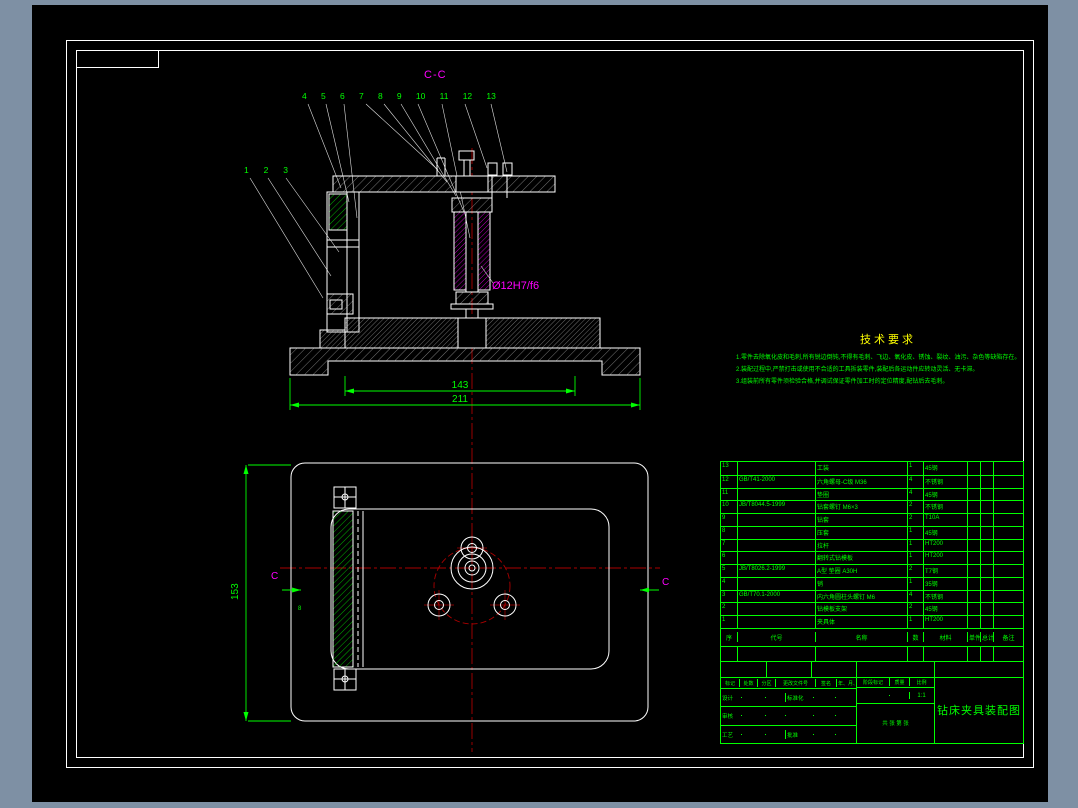 This screenshot has width=1078, height=808. What do you see at coordinates (788, 716) in the screenshot?
I see `titleblock-sign-row: 审核` at bounding box center [788, 716].